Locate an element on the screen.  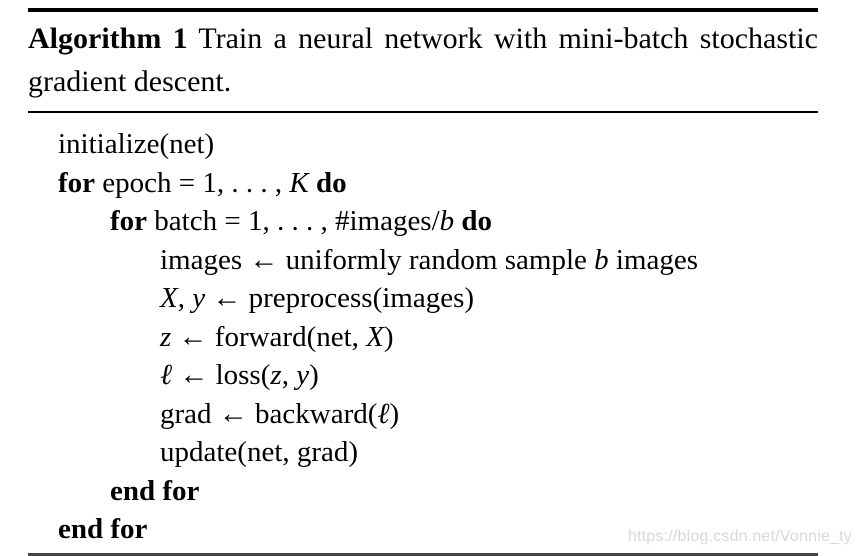
watermark: https://blog.csdn.net/Vonnie_ty is located at coordinates (739, 536).